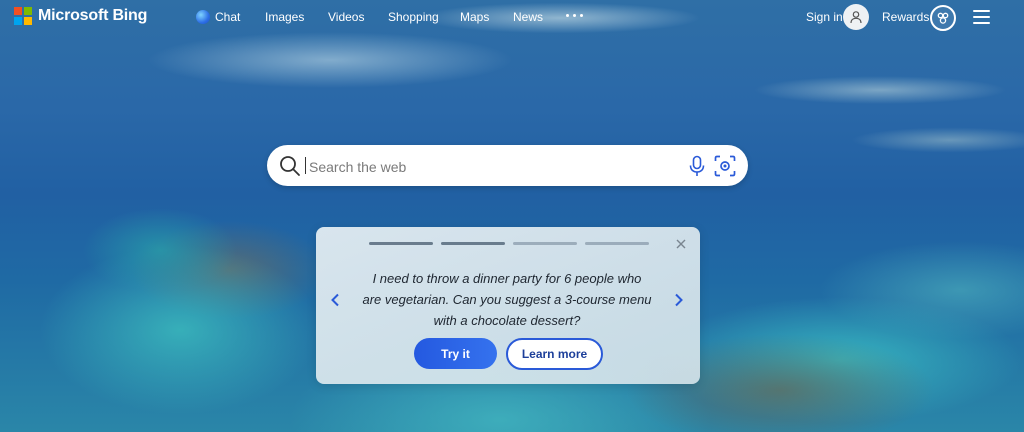 The height and width of the screenshot is (432, 1024). I want to click on nav-item-label: Images, so click(285, 17).